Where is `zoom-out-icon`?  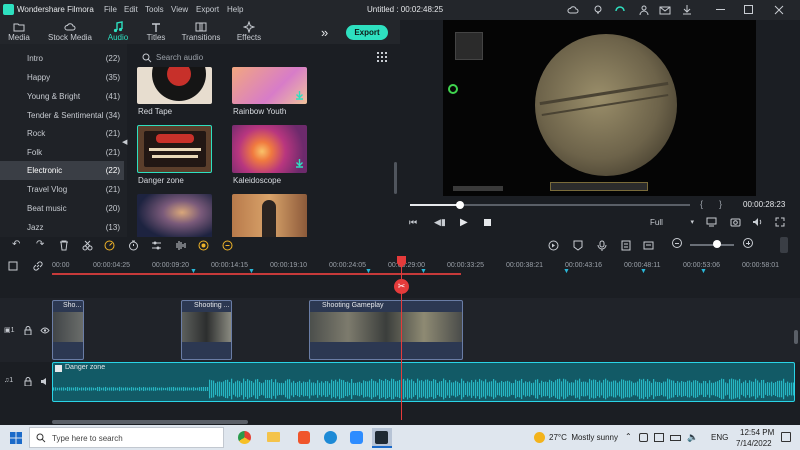
zoom-out-icon is located at coordinates (677, 243).